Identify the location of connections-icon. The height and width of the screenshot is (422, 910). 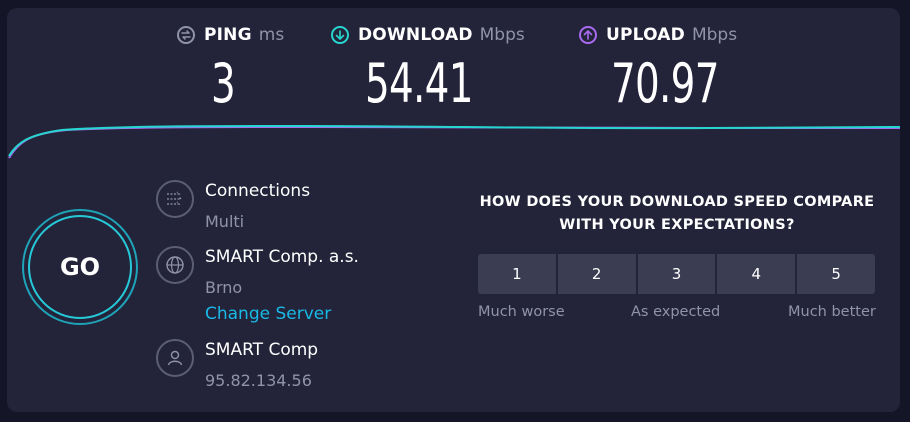
(175, 199).